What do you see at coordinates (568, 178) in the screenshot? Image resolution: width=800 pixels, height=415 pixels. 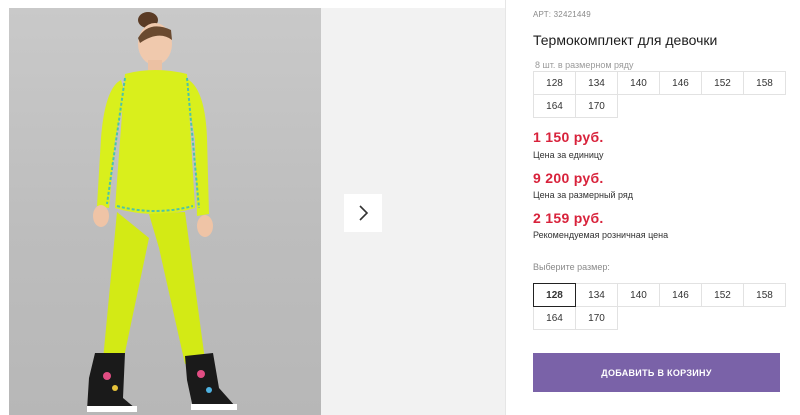 I see `row-price: 9 200 руб.` at bounding box center [568, 178].